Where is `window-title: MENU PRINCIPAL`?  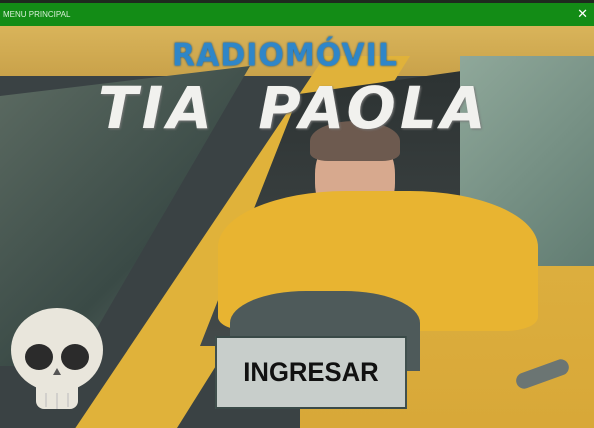 window-title: MENU PRINCIPAL is located at coordinates (37, 14).